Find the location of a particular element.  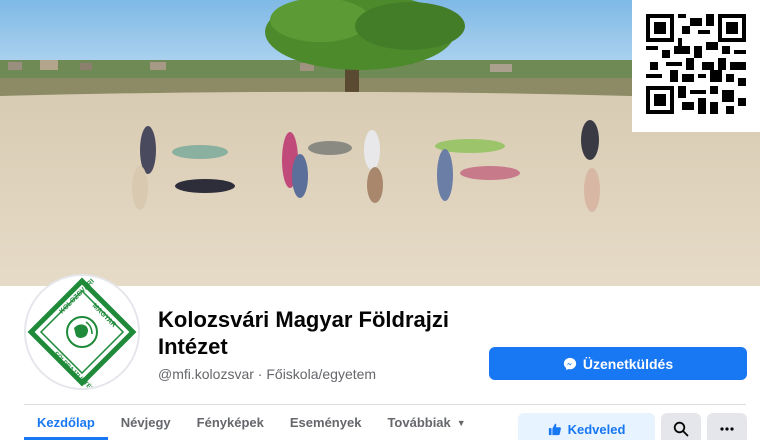

more-icon is located at coordinates (727, 429).